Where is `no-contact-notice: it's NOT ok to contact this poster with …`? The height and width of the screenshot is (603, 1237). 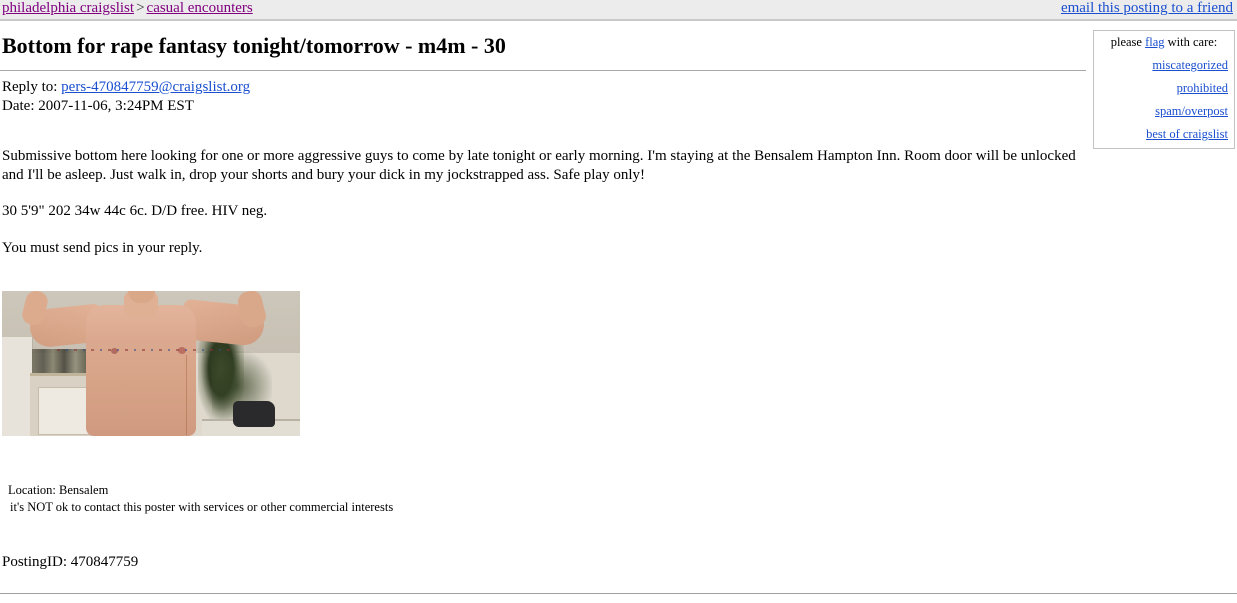
no-contact-notice: it's NOT ok to contact this poster with … is located at coordinates (202, 507).